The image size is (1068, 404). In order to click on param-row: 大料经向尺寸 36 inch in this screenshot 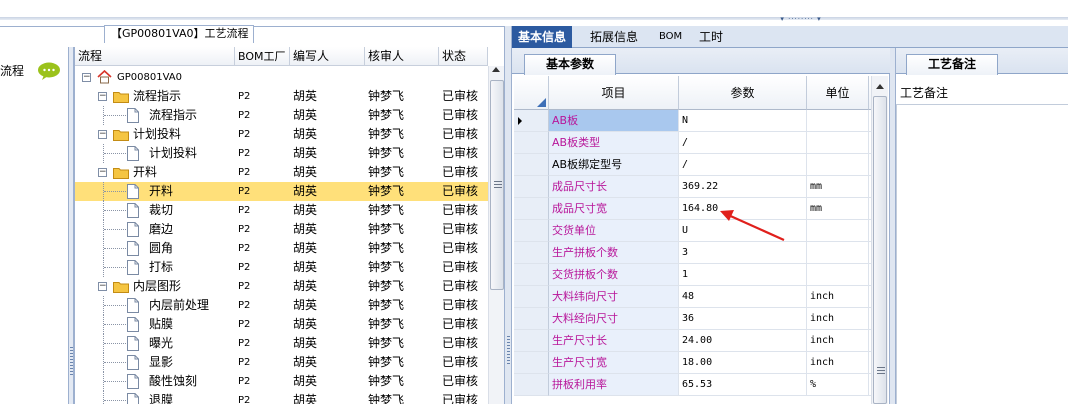, I will do `click(692, 319)`.